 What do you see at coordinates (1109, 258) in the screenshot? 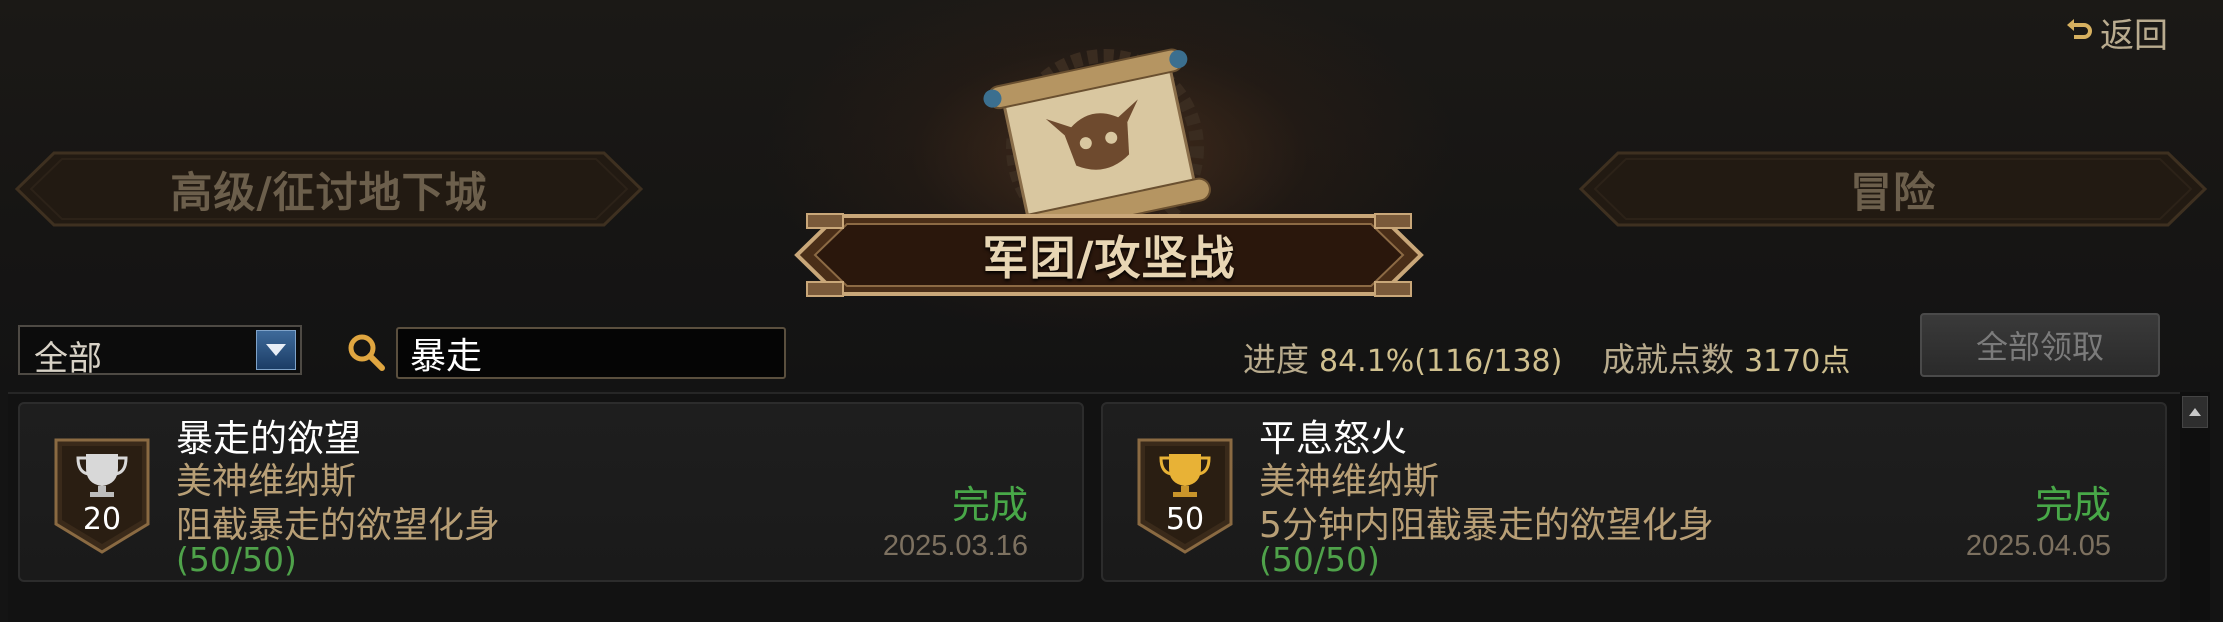
I see `tab-center-label: 军团/攻坚战` at bounding box center [1109, 258].